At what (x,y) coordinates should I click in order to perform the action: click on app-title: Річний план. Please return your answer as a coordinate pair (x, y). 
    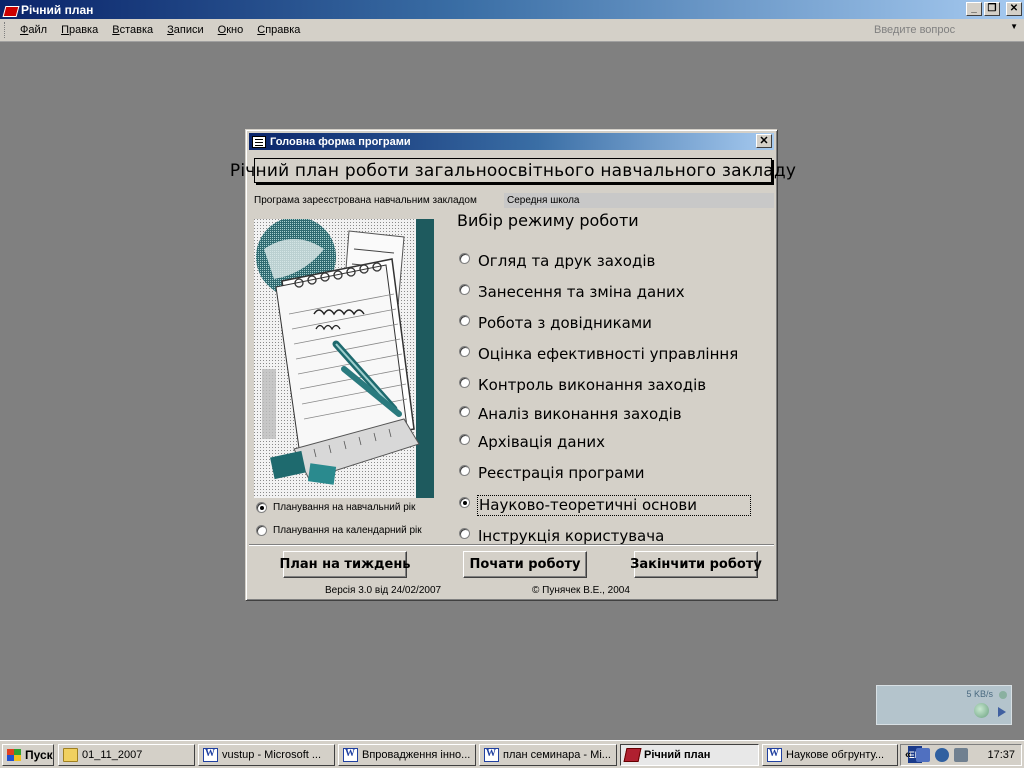
    Looking at the image, I should click on (57, 9).